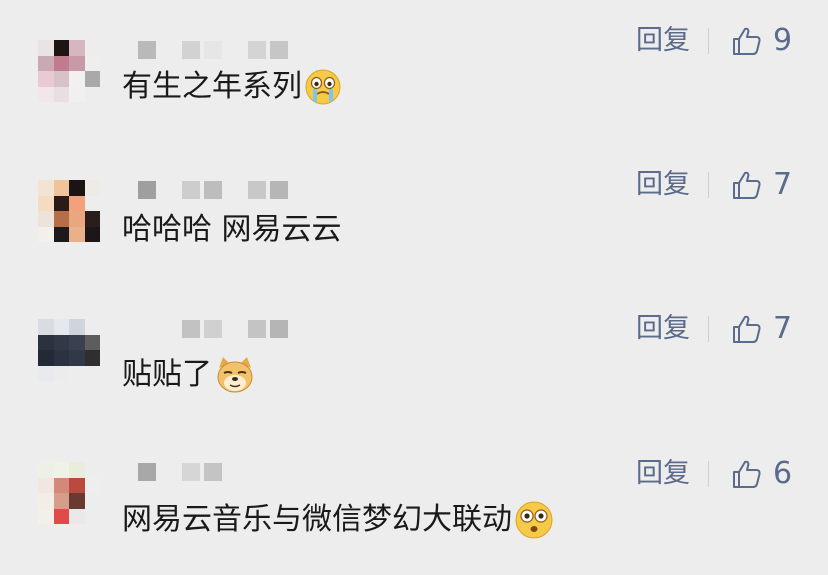  Describe the element at coordinates (534, 520) in the screenshot. I see `surprised-face-emoji` at that location.